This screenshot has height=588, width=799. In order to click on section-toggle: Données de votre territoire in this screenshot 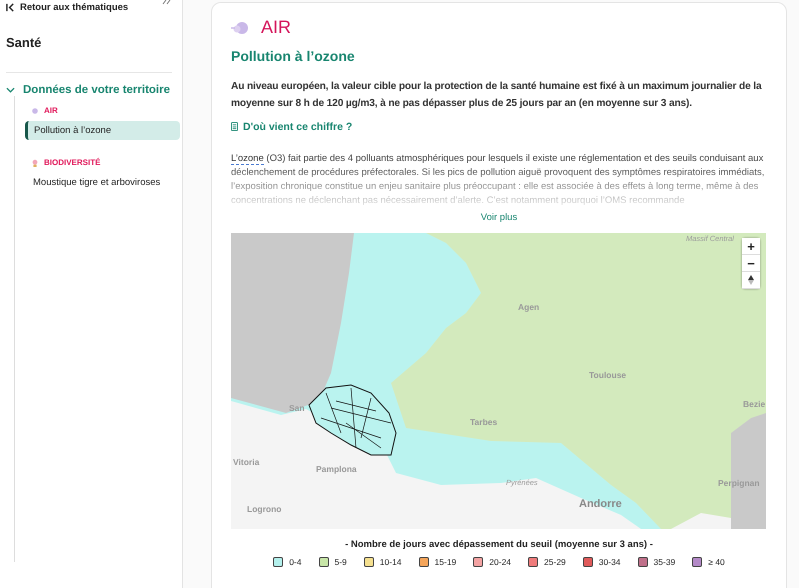, I will do `click(89, 84)`.